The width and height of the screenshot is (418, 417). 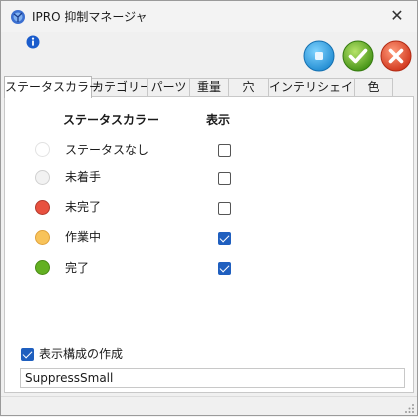 I want to click on status-label: ステータスなし, so click(x=107, y=150).